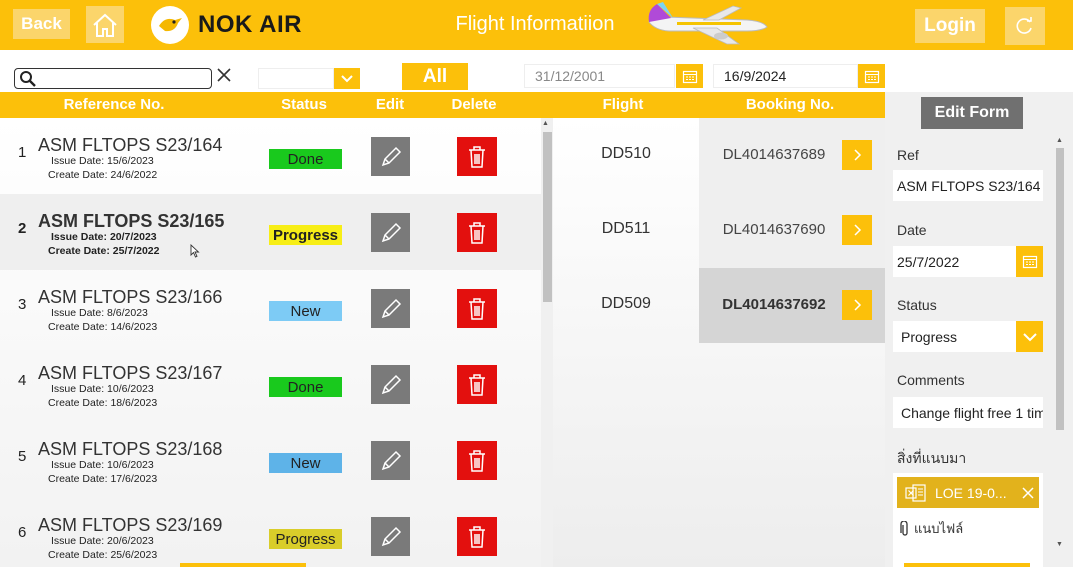 The image size is (1073, 567). Describe the element at coordinates (954, 261) in the screenshot. I see `date-field: 25/7/2022` at that location.